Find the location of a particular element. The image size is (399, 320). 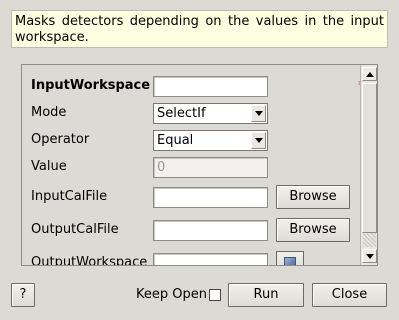

output-cal-file-browse-button: Browse is located at coordinates (313, 230).